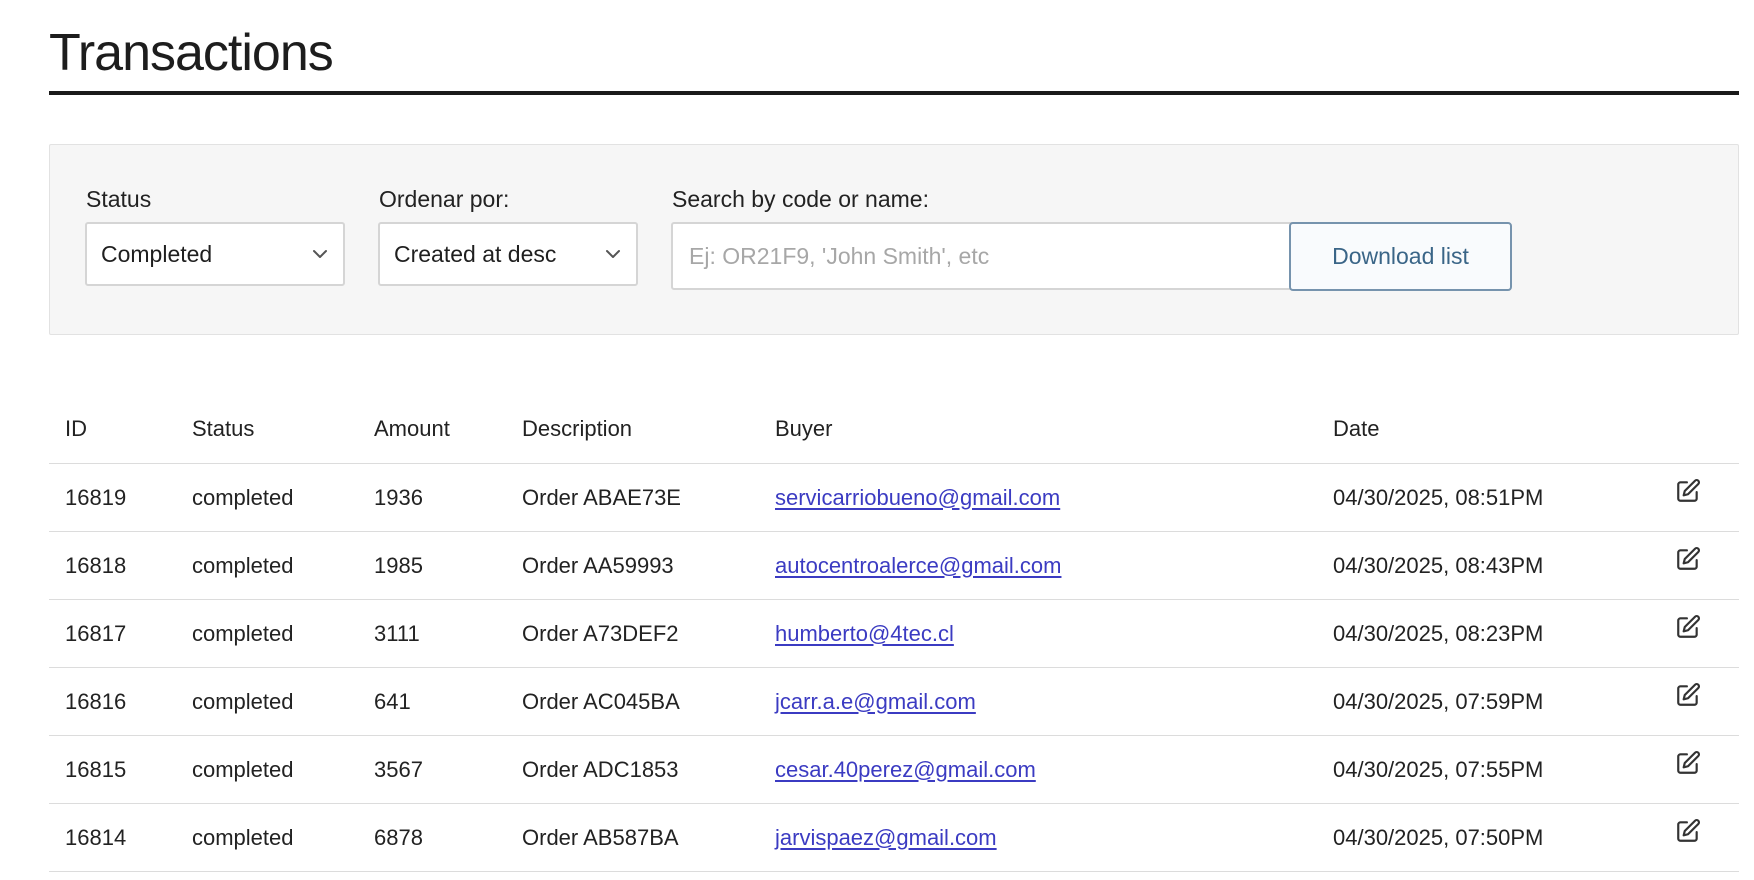 Image resolution: width=1754 pixels, height=880 pixels. Describe the element at coordinates (894, 93) in the screenshot. I see `title-divider` at that location.